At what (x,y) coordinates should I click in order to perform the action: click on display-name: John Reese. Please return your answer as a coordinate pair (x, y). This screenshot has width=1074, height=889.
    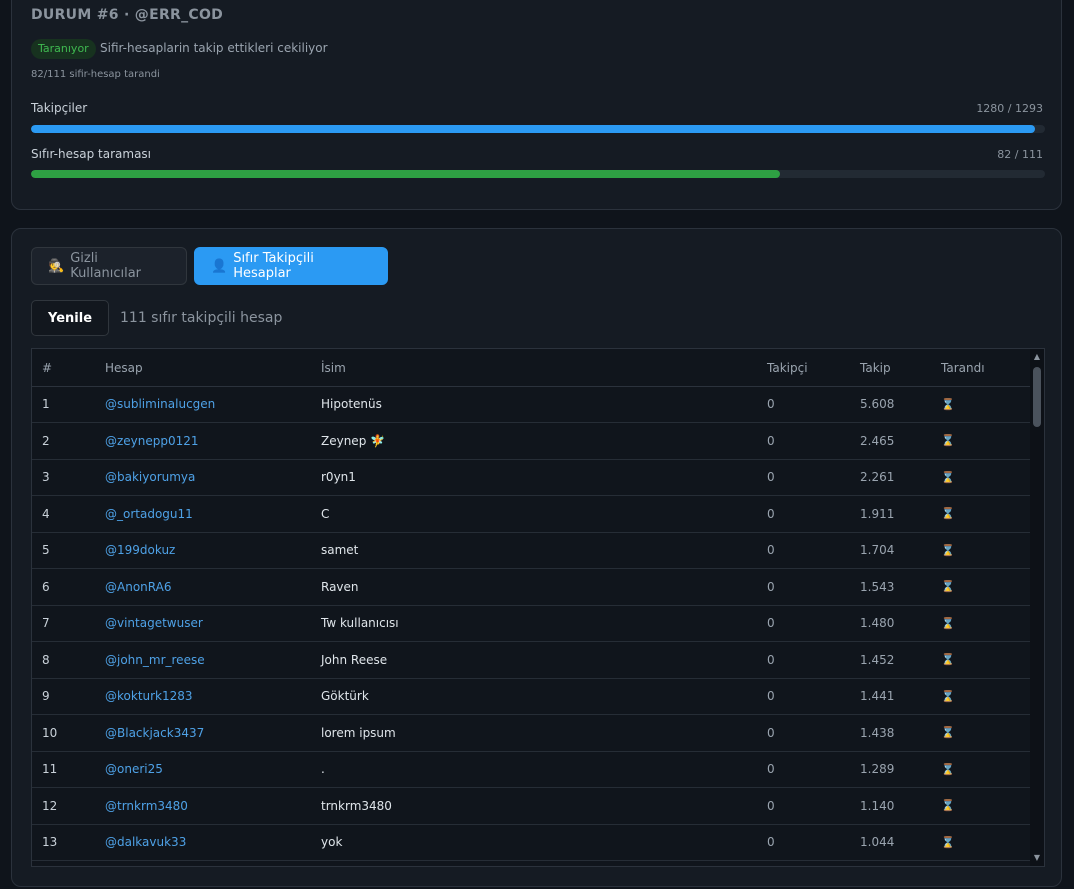
    Looking at the image, I should click on (354, 659).